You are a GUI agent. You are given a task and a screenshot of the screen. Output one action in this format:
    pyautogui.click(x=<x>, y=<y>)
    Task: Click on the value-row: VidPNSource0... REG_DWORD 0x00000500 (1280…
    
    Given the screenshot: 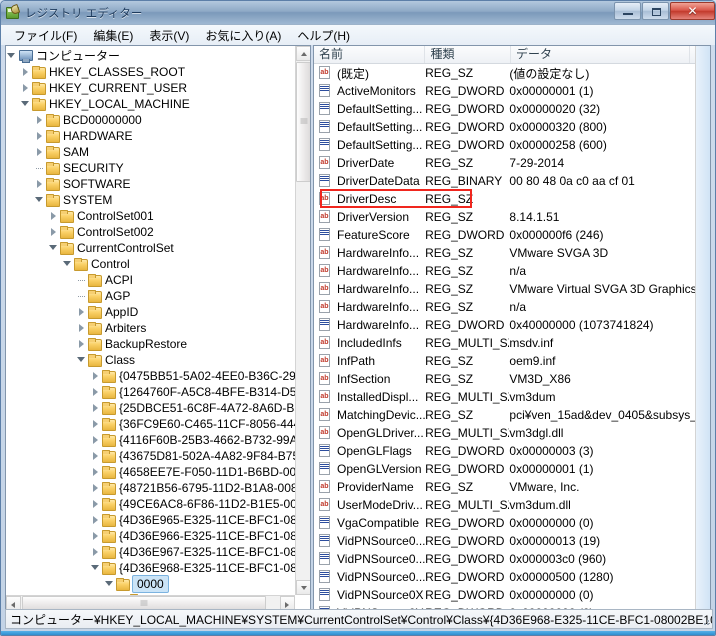 What is the action you would take?
    pyautogui.click(x=507, y=577)
    